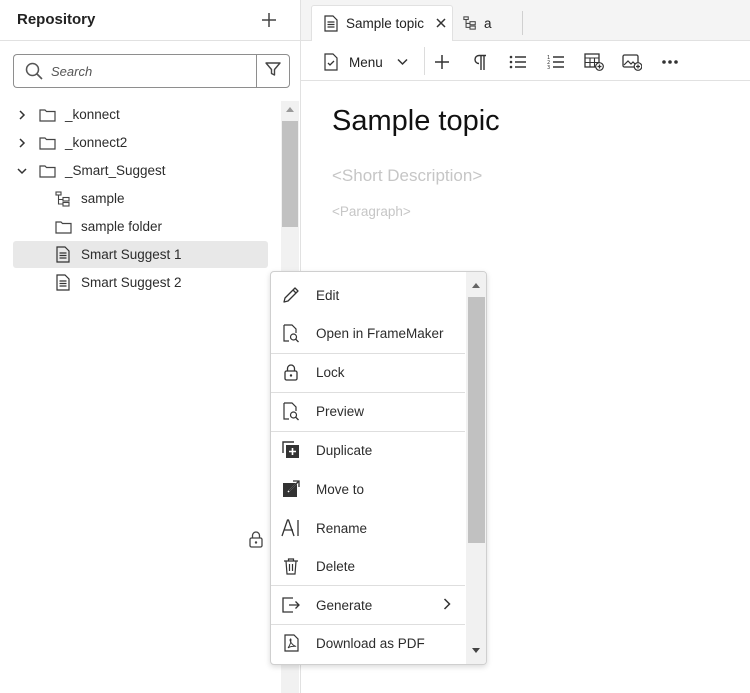 This screenshot has width=750, height=693. I want to click on tree-item-label: Smart Suggest 2, so click(131, 282).